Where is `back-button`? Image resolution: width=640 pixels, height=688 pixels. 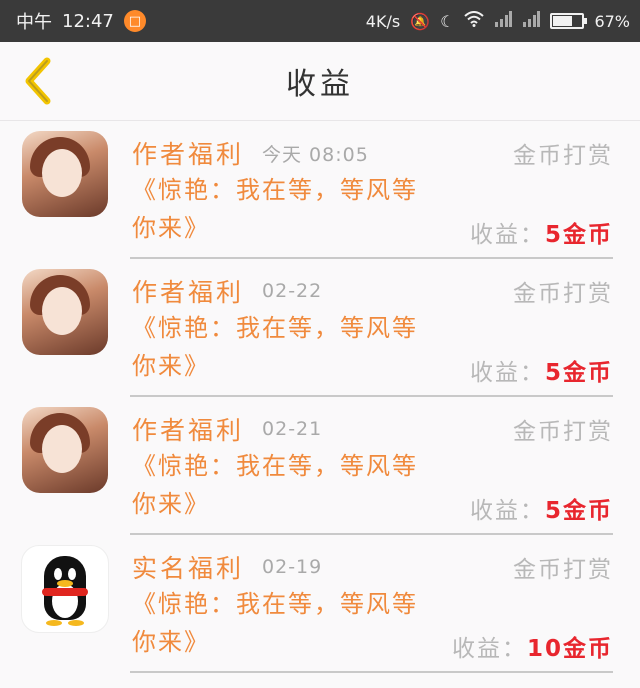 back-button is located at coordinates (38, 81).